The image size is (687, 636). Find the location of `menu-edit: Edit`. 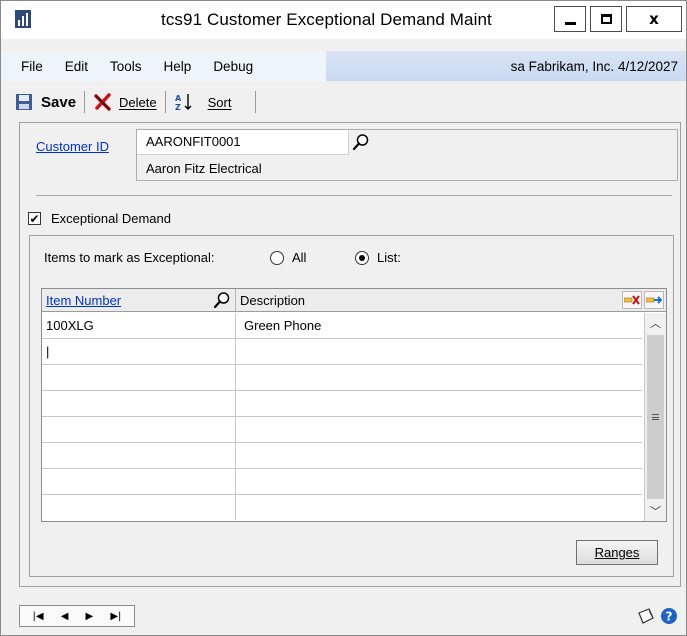

menu-edit: Edit is located at coordinates (76, 66).